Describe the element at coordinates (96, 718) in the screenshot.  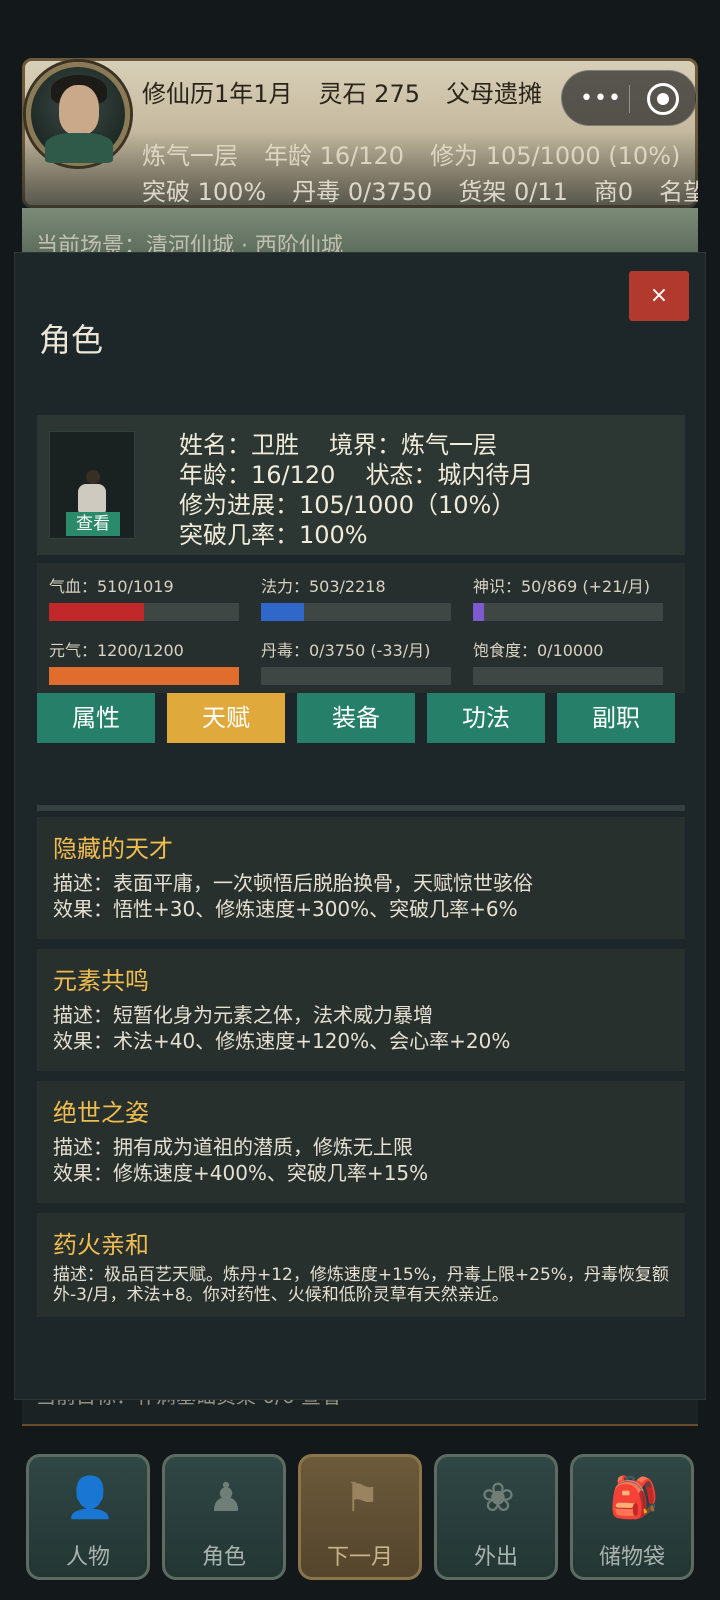
I see `tab-attributes: 属性` at that location.